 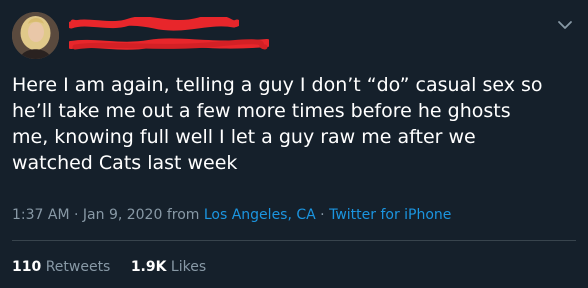 I want to click on tweet-menu-button, so click(x=565, y=25).